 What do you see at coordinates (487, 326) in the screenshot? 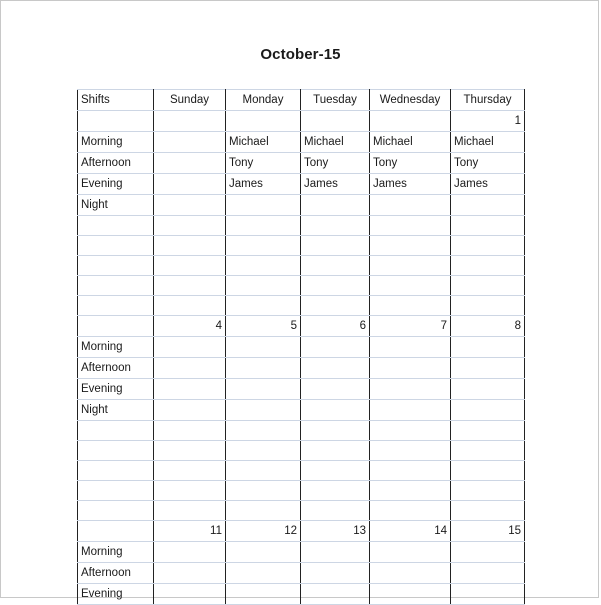
I see `date-cell: 8` at bounding box center [487, 326].